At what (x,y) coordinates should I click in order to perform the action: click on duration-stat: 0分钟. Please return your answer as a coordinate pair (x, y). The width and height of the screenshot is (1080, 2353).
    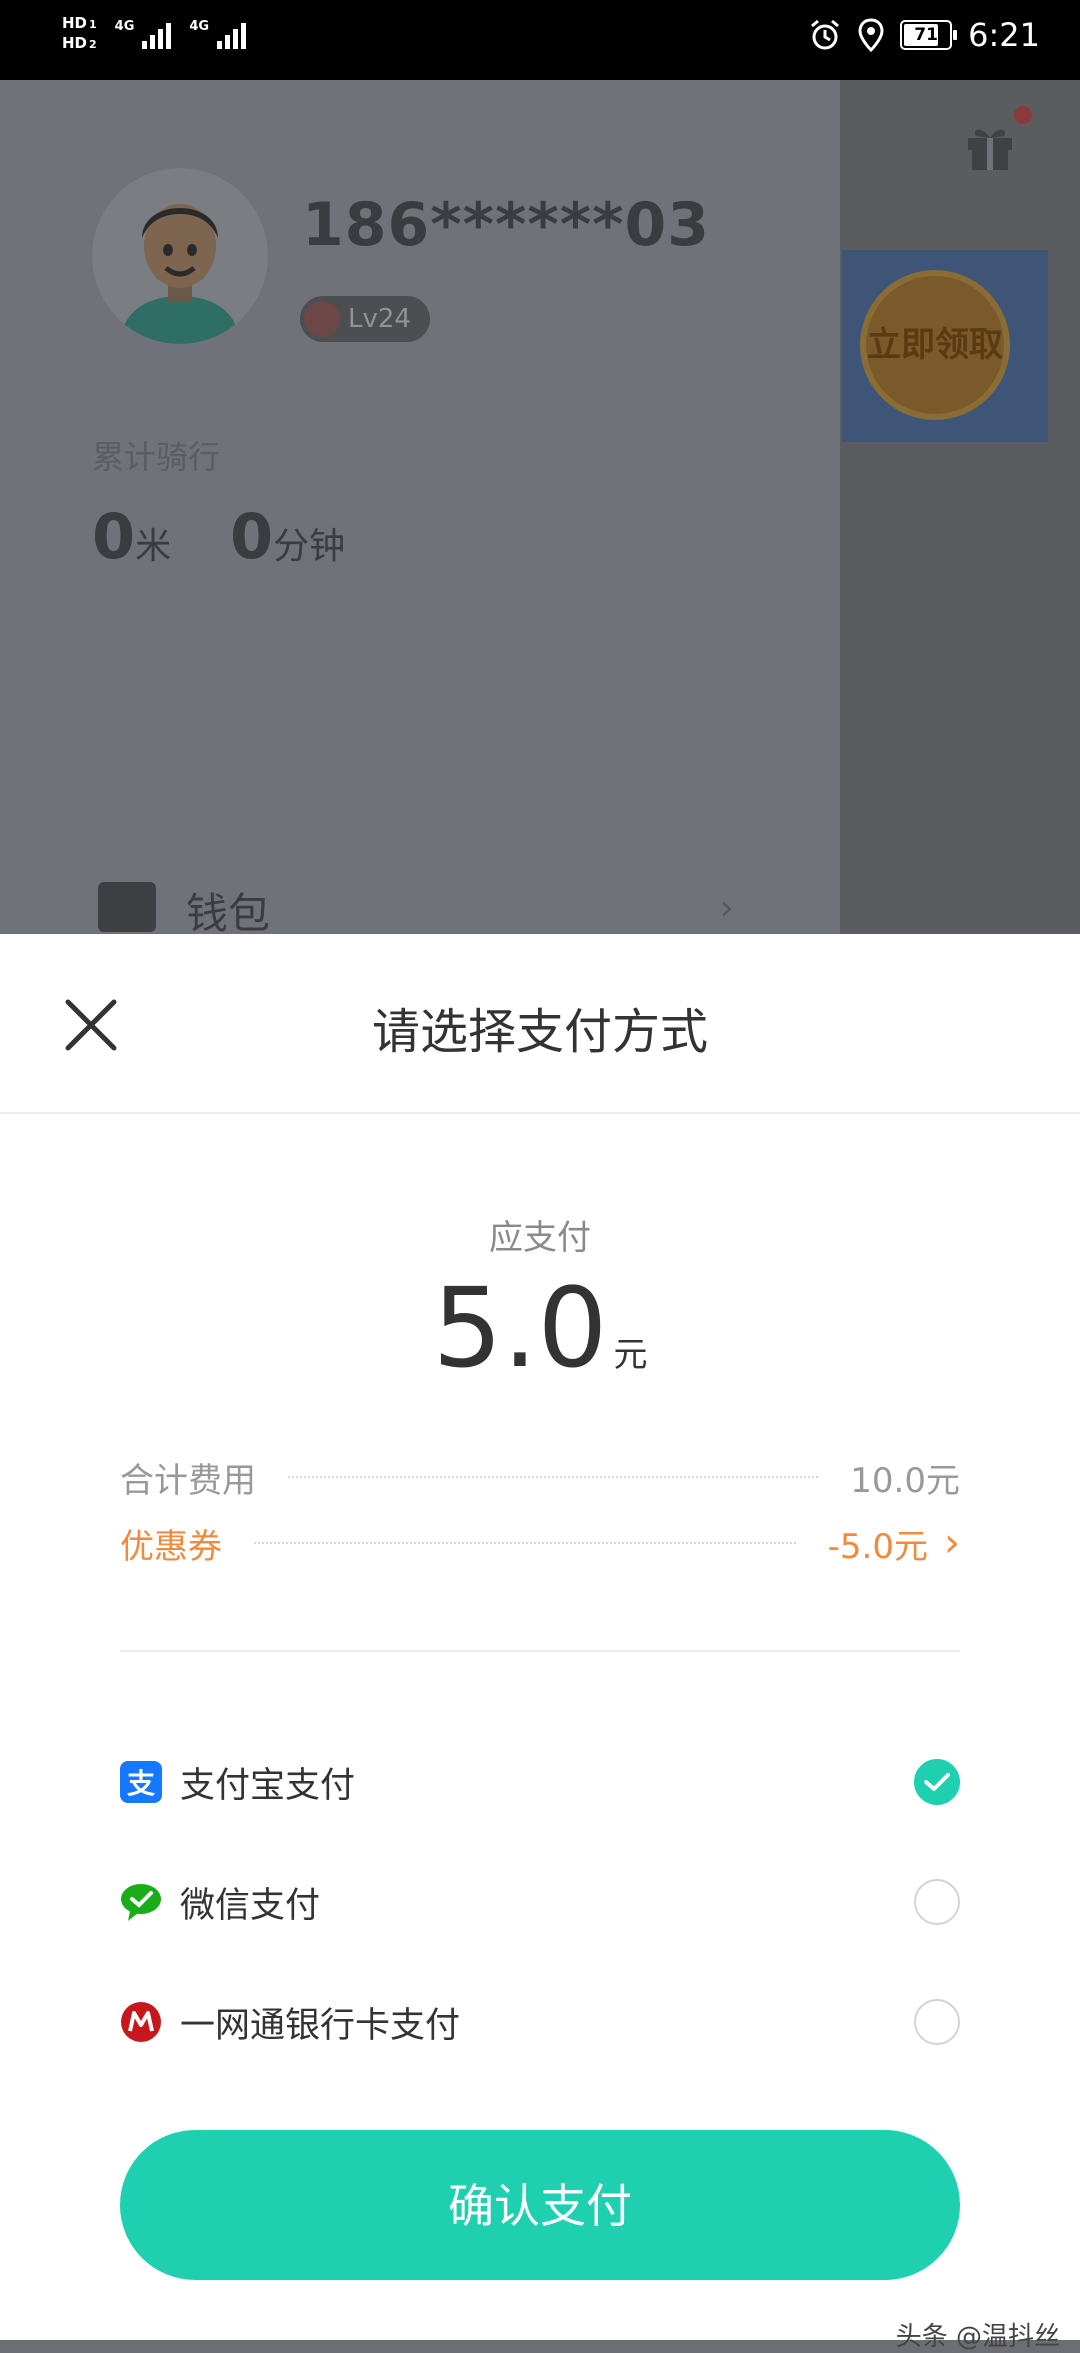
    Looking at the image, I should click on (287, 536).